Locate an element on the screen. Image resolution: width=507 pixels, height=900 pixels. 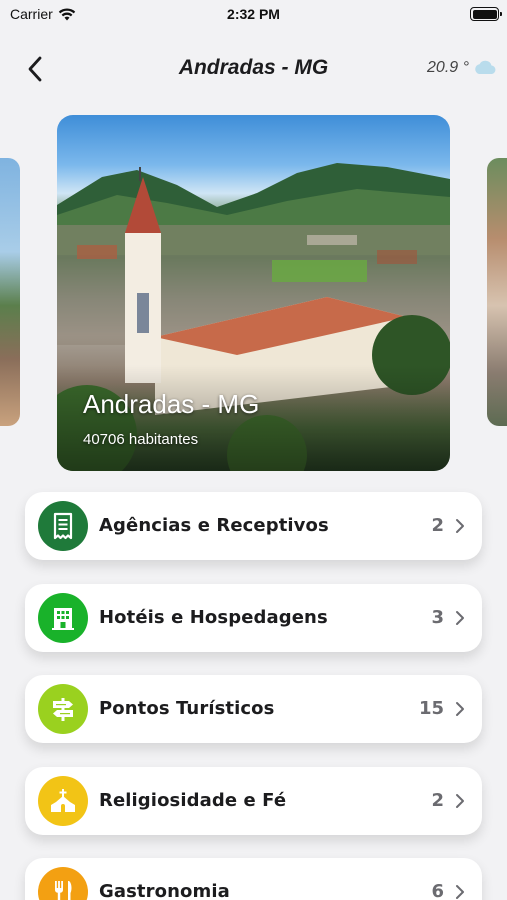
receipt-icon is located at coordinates (63, 526).